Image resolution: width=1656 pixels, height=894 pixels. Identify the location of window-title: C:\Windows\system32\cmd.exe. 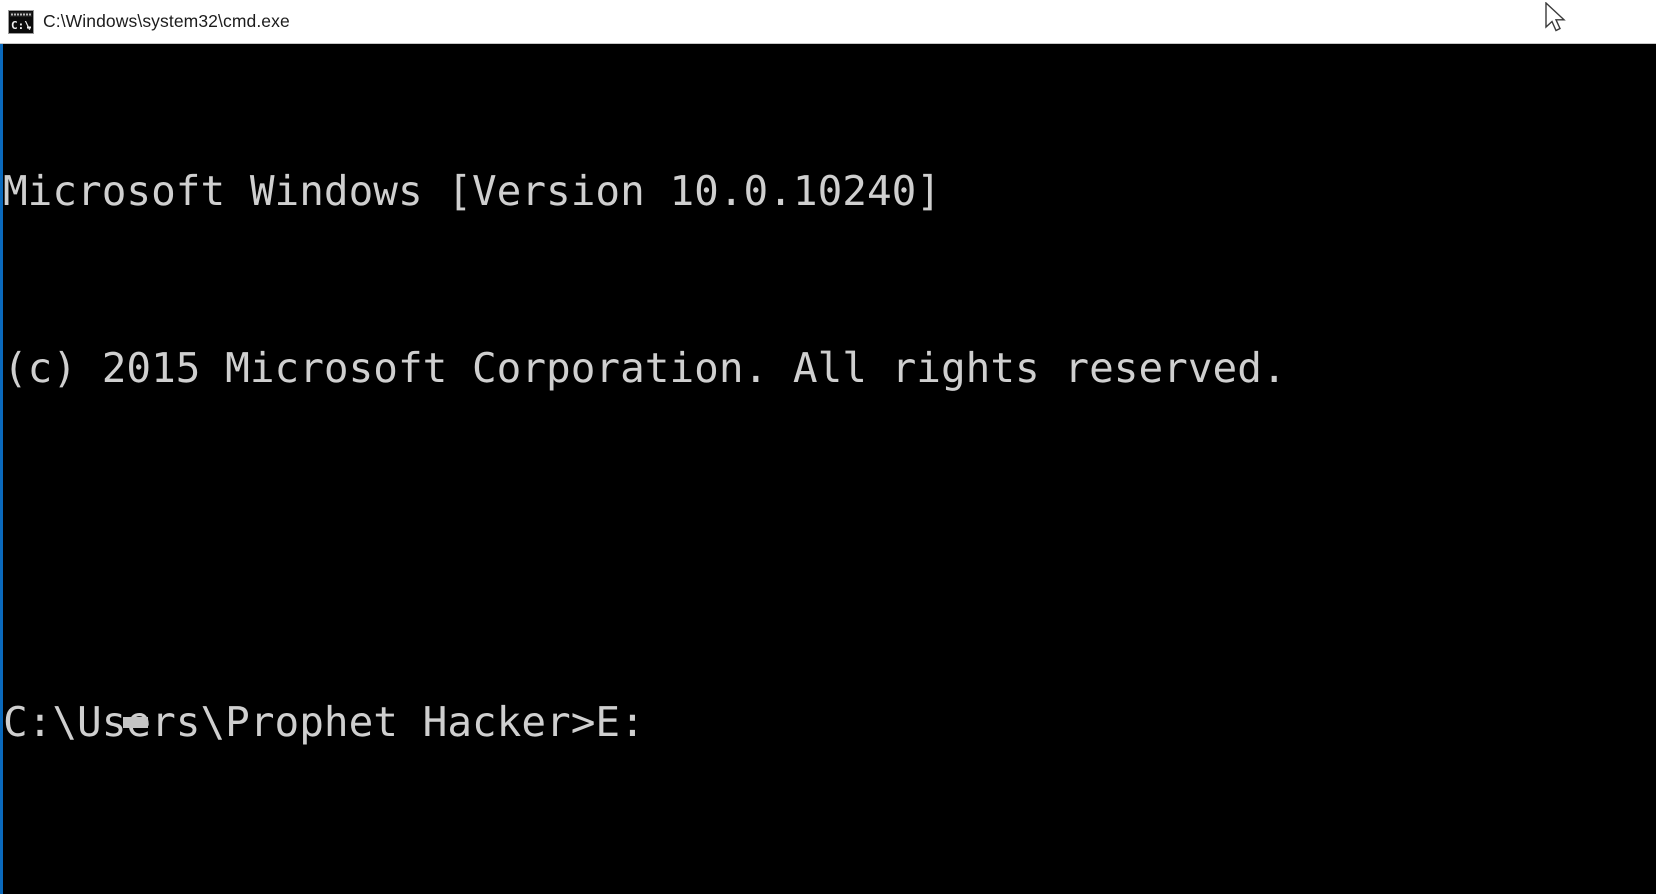
(166, 20).